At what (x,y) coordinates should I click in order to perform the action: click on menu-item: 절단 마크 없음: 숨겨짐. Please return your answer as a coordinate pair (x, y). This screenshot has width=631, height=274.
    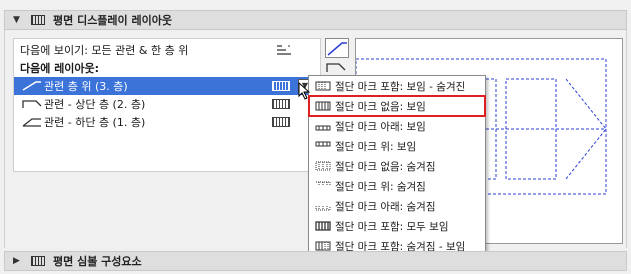
    Looking at the image, I should click on (397, 166).